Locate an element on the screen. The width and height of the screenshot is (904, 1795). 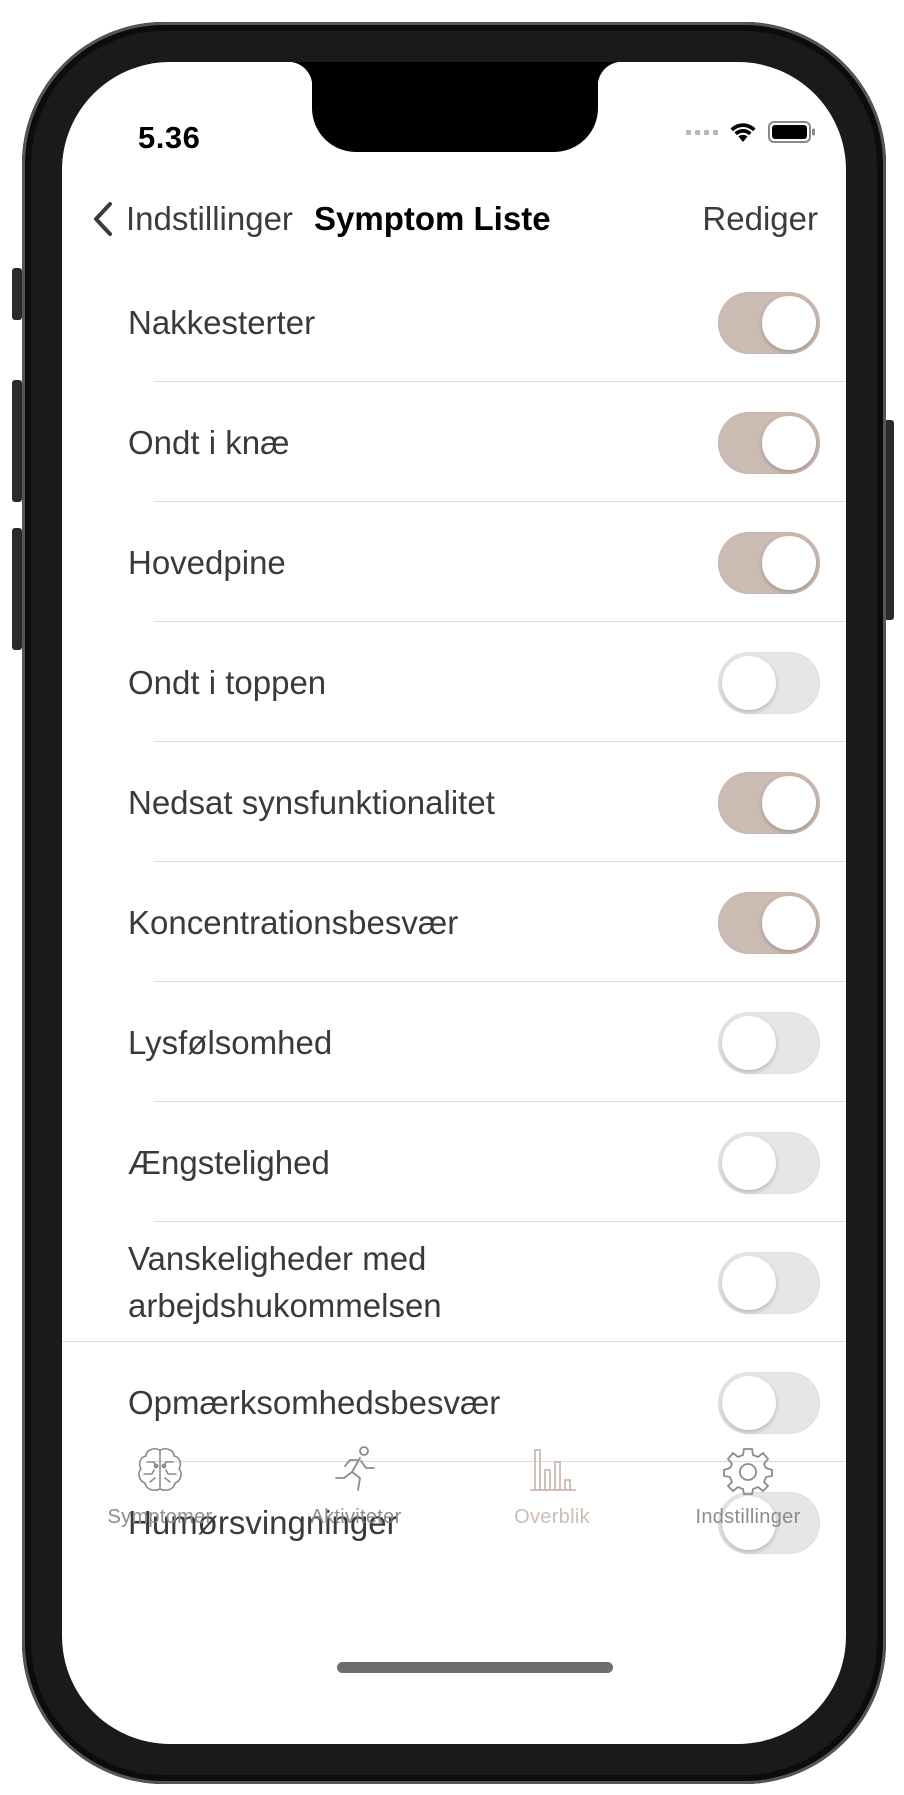
symptom-label: Ondt i toppen is located at coordinates (227, 682).